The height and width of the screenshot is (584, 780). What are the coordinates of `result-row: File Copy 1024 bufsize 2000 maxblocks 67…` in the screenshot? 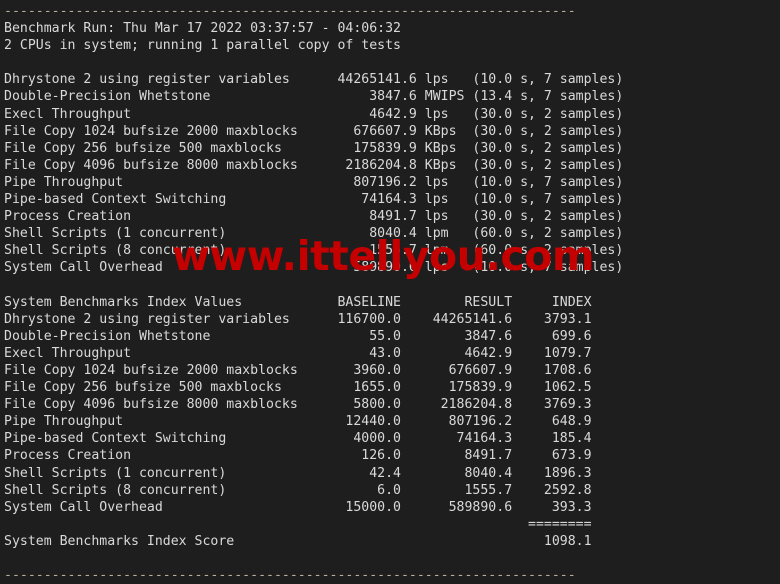 It's located at (314, 131).